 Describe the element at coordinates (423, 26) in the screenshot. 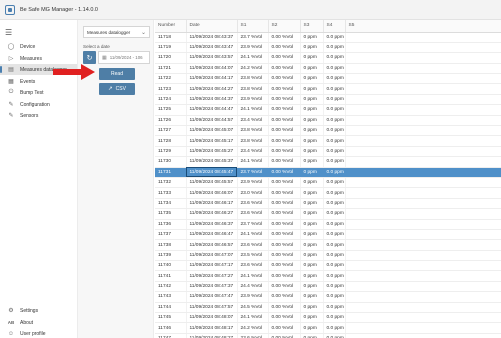

I see `column-header-s5: S5` at that location.